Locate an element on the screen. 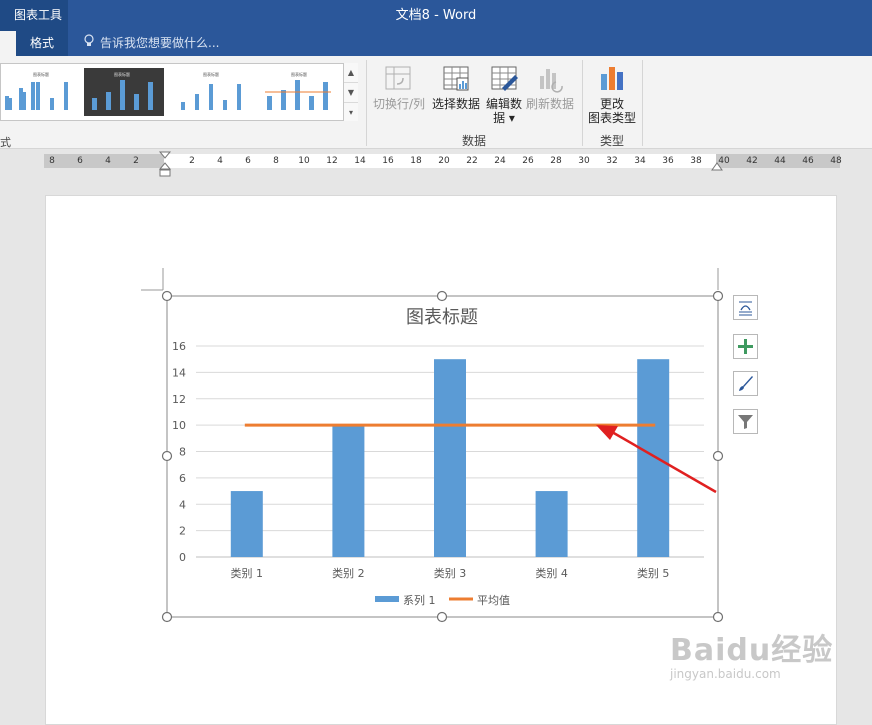 This screenshot has width=872, height=725. x-tick-label: 类别 5 is located at coordinates (653, 573).